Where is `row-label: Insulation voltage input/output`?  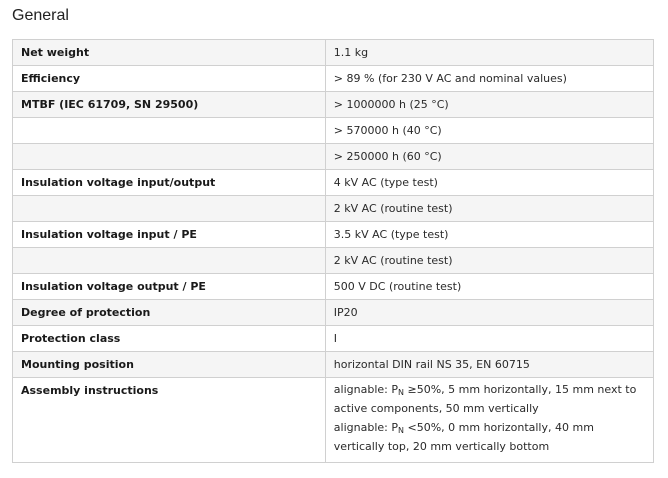 row-label: Insulation voltage input/output is located at coordinates (169, 182).